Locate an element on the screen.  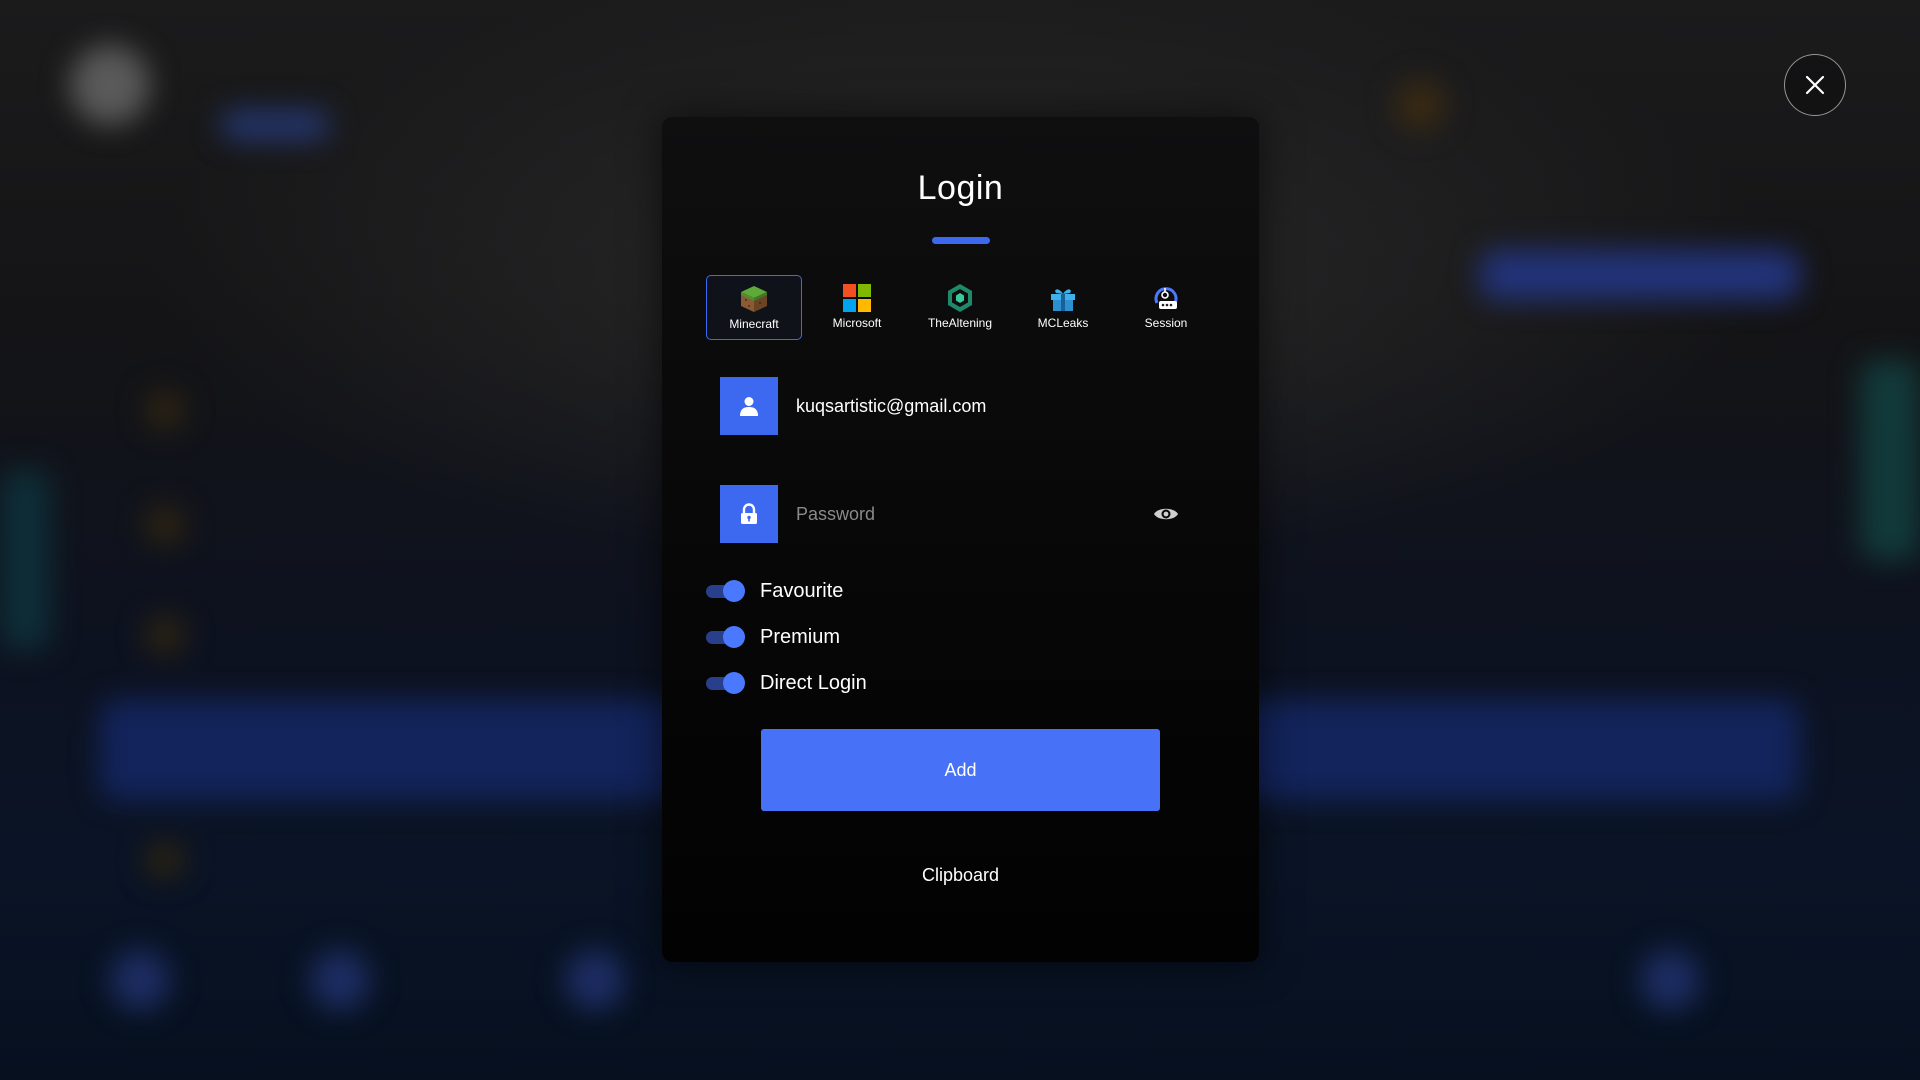
tab-label: MCLeaks is located at coordinates (1063, 323).